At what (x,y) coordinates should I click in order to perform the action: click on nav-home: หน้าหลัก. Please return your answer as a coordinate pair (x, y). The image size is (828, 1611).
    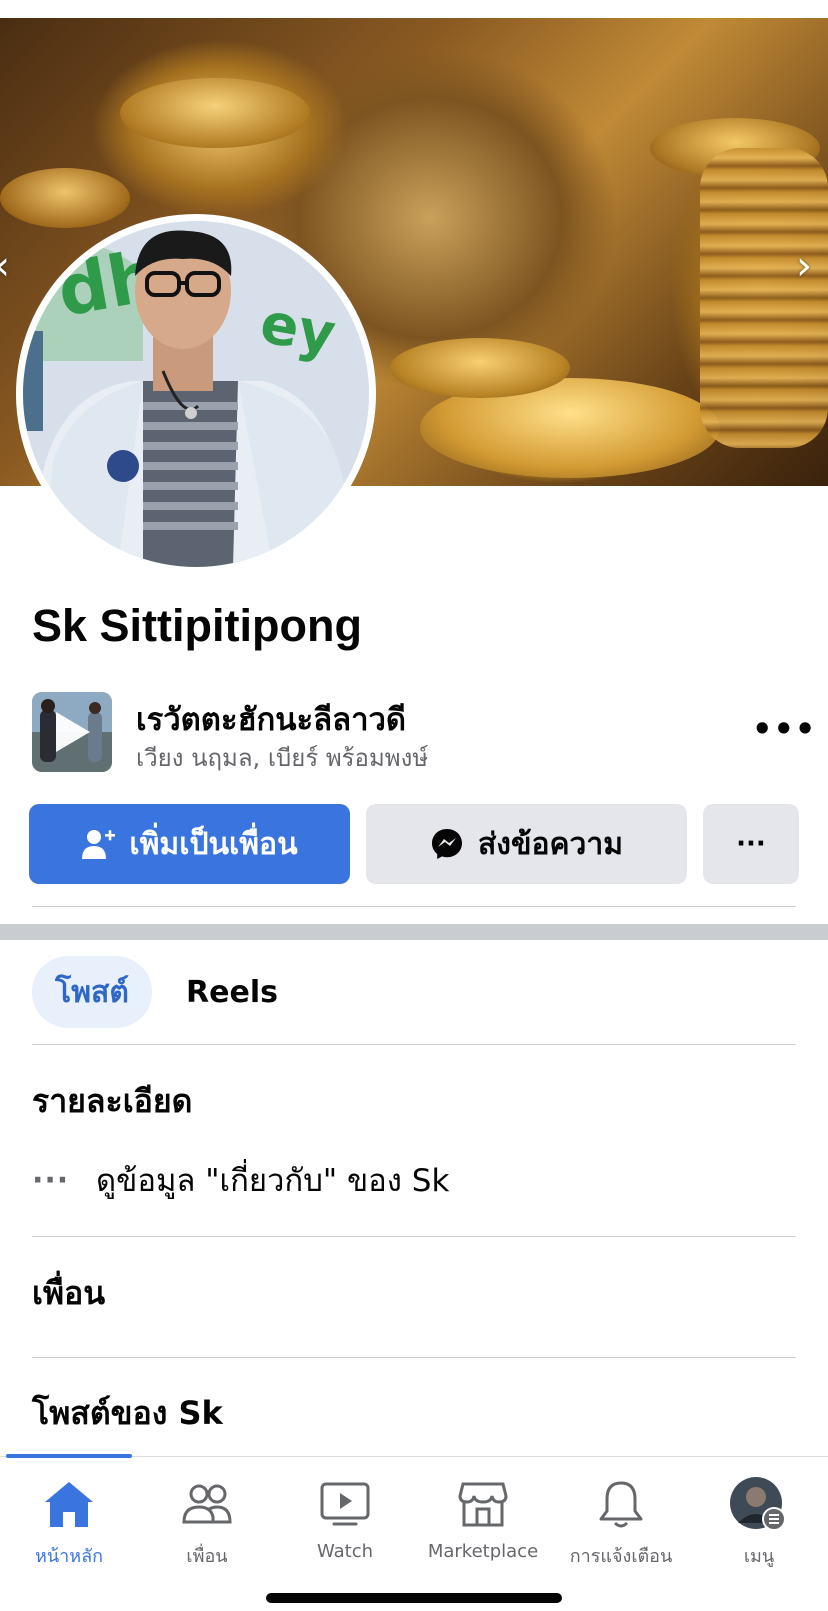
    Looking at the image, I should click on (69, 1525).